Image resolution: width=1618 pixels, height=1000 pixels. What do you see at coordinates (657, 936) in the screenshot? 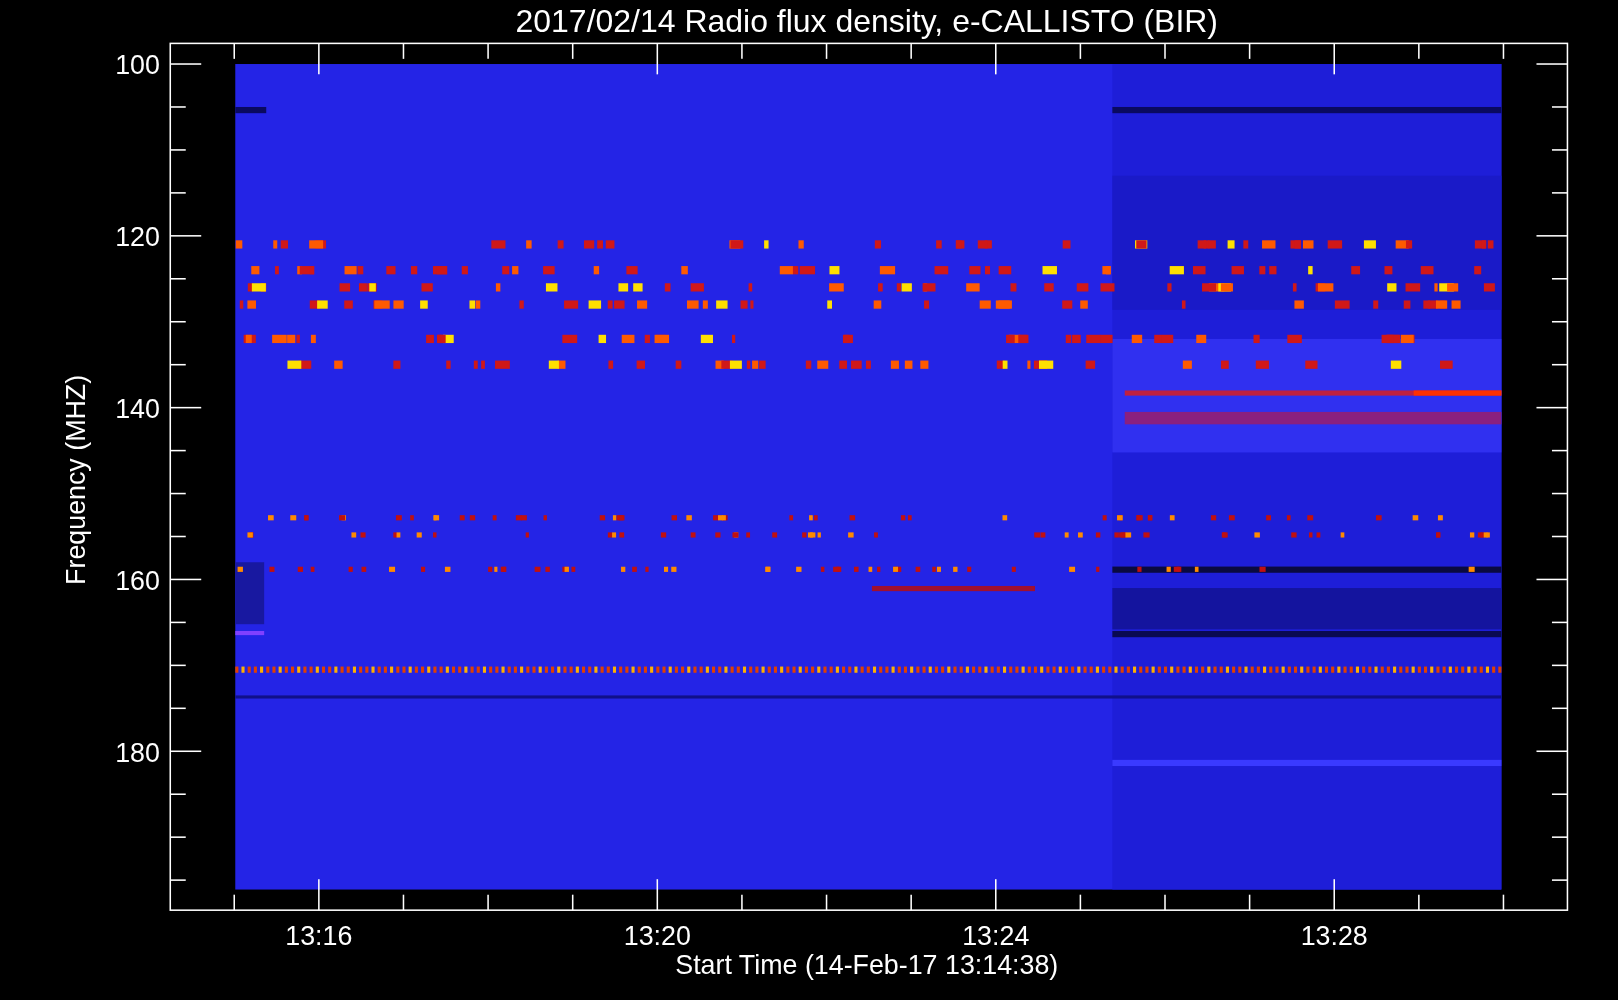
I see `x-tick-label: 13:20` at bounding box center [657, 936].